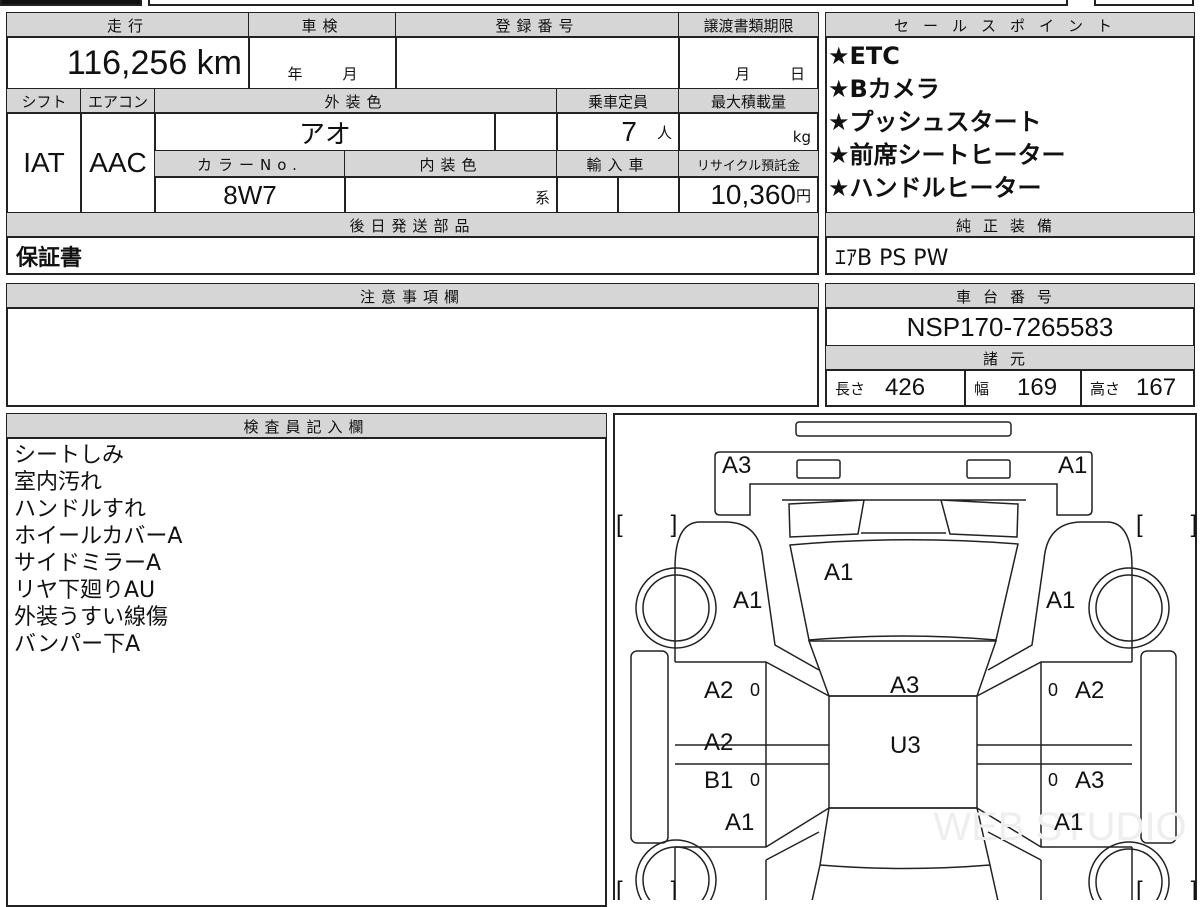 The height and width of the screenshot is (907, 1200). I want to click on grille, so click(904, 518).